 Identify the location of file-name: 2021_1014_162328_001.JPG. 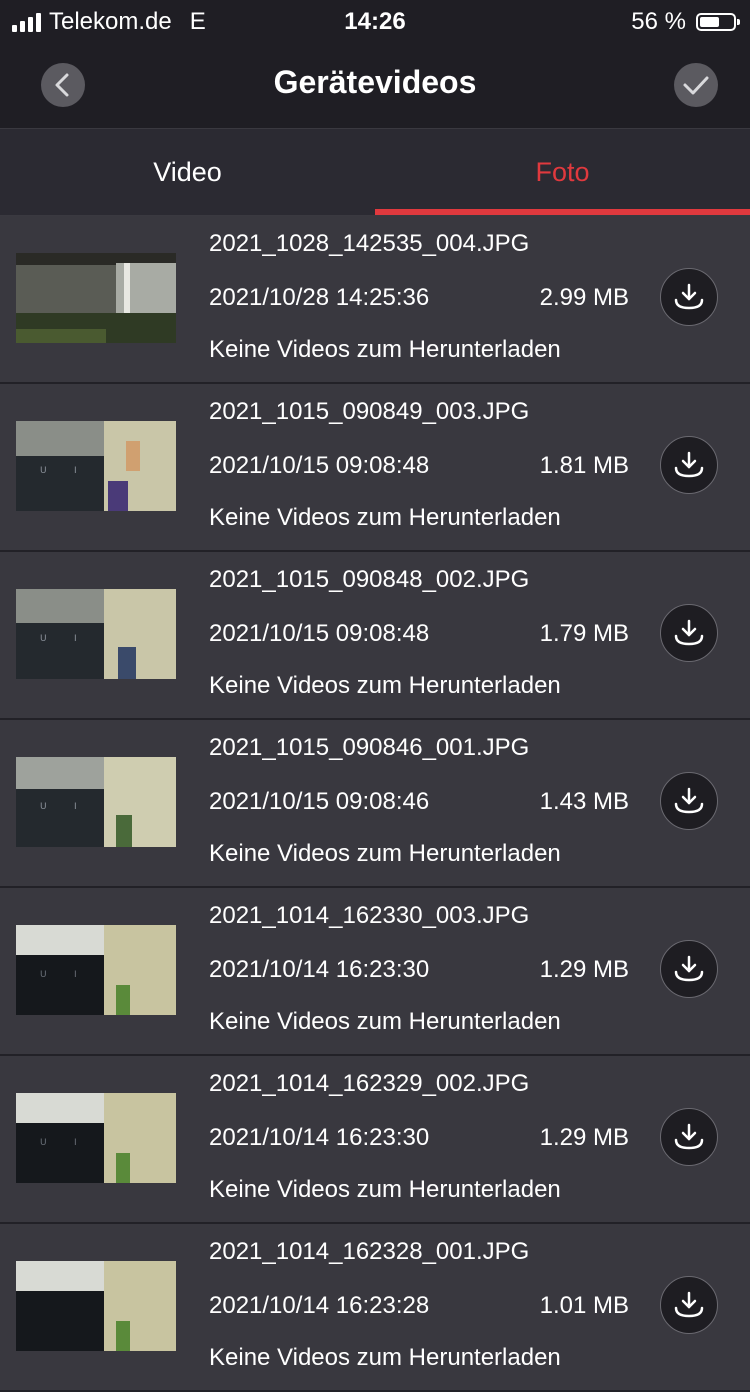
(369, 1251).